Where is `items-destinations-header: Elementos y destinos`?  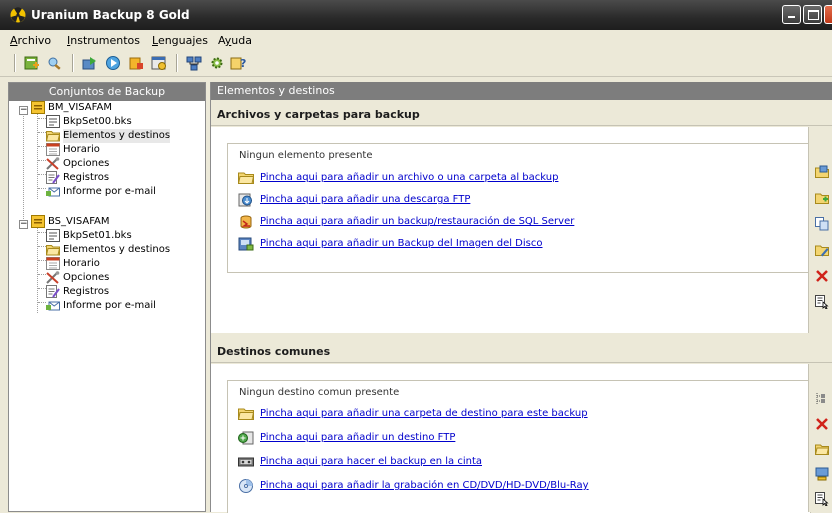
items-destinations-header: Elementos y destinos is located at coordinates (521, 91).